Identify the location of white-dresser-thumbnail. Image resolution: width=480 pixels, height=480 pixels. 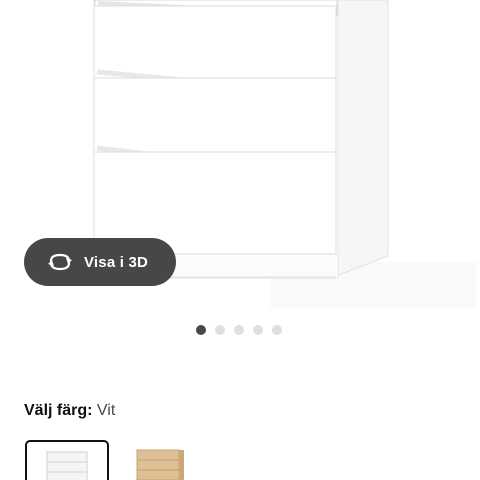
(67, 465).